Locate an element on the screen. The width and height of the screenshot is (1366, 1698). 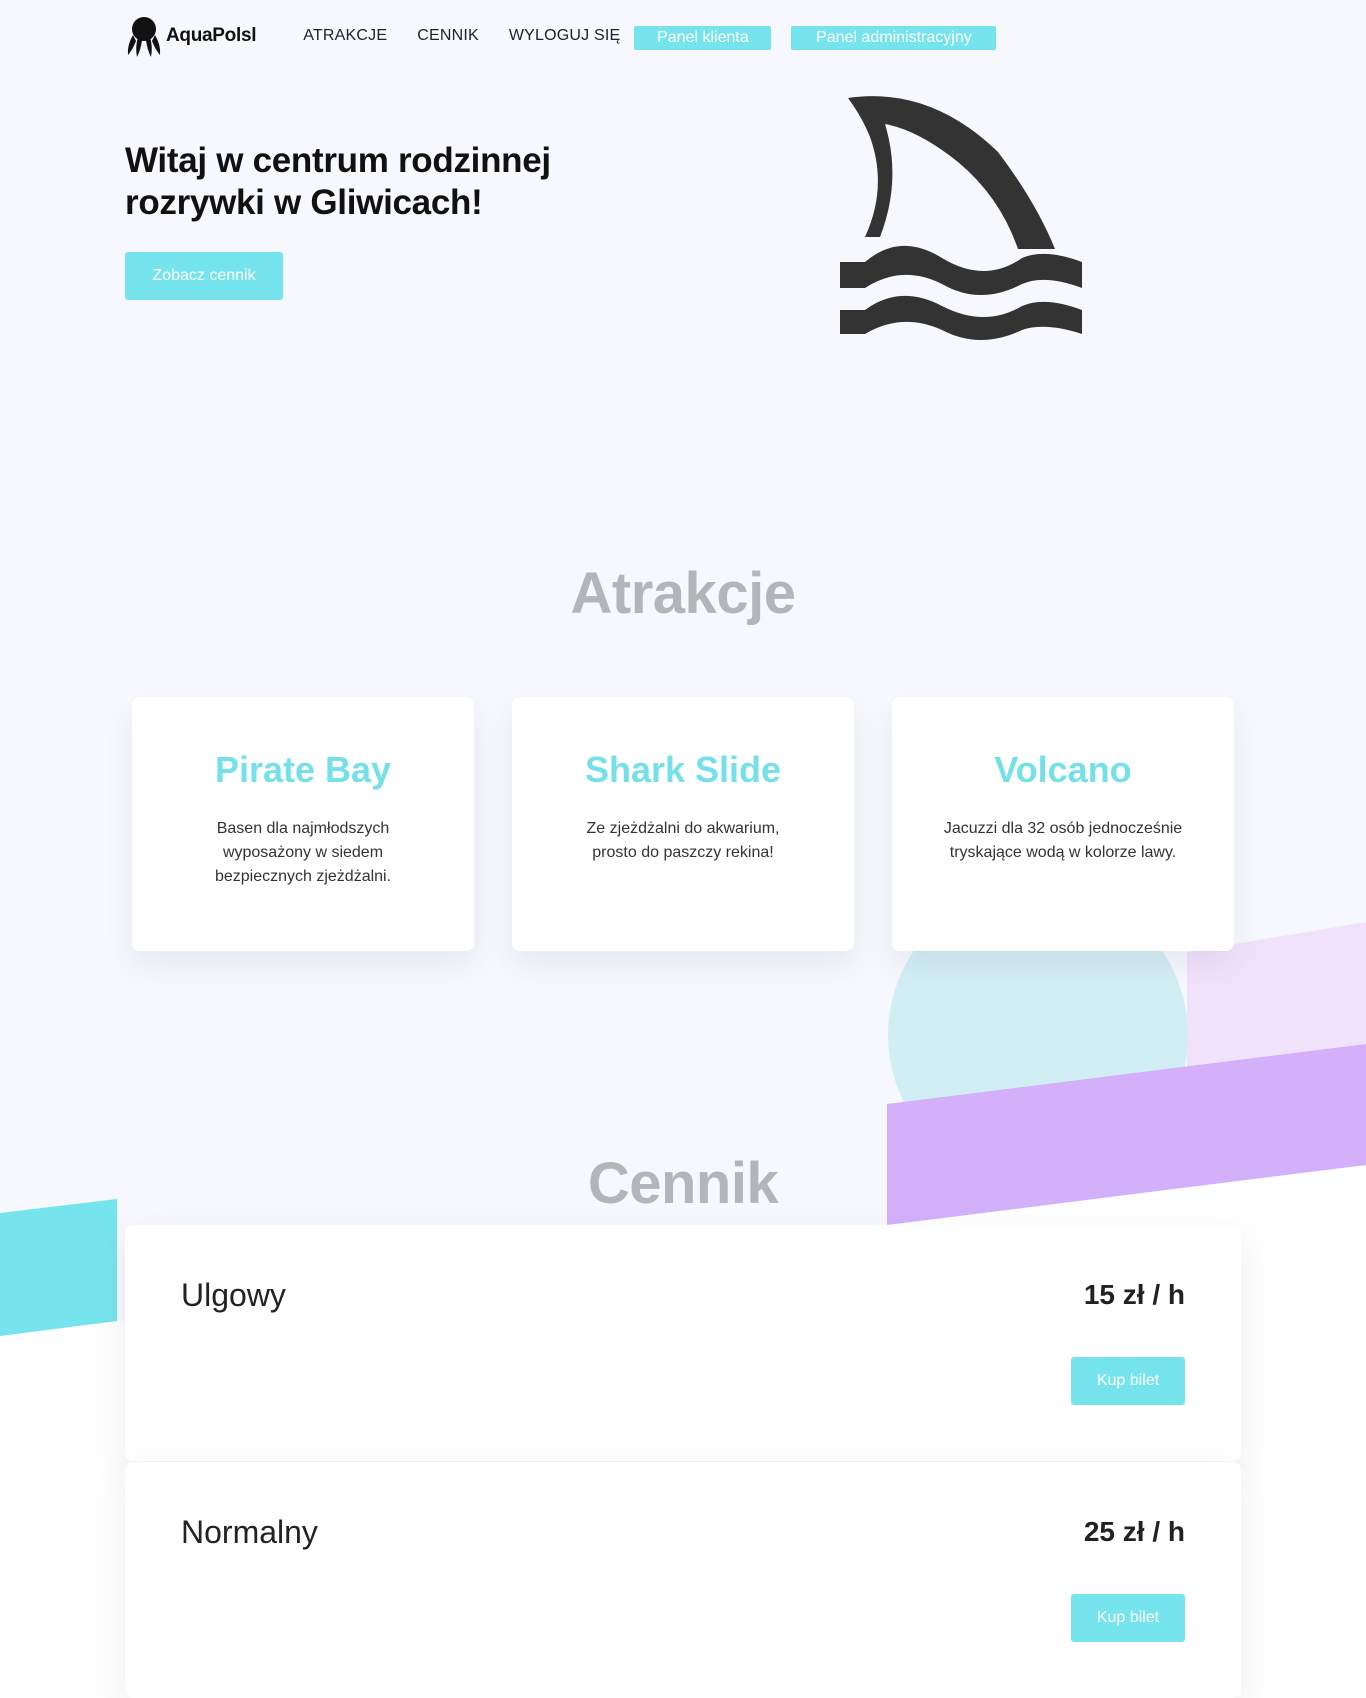
attraction-title: Shark Slide is located at coordinates (683, 769).